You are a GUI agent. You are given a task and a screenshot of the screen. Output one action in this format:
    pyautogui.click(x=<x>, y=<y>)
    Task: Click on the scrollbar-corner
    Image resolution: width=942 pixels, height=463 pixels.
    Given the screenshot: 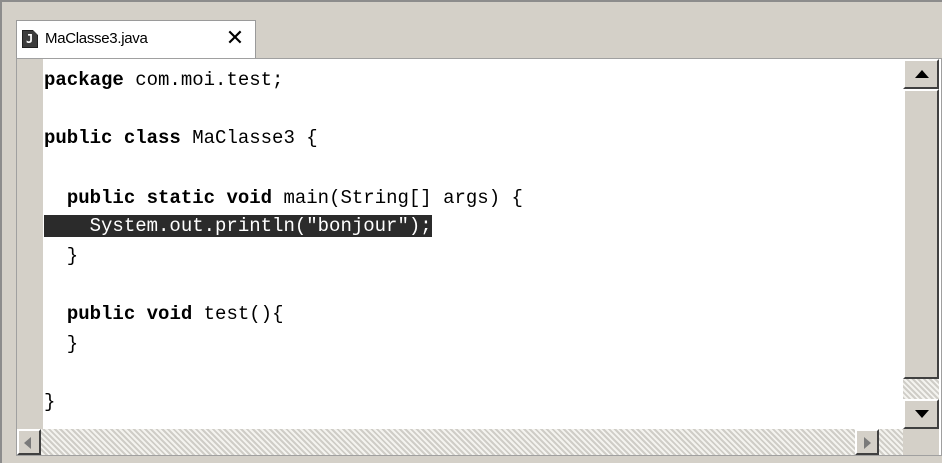 What is the action you would take?
    pyautogui.click(x=921, y=442)
    